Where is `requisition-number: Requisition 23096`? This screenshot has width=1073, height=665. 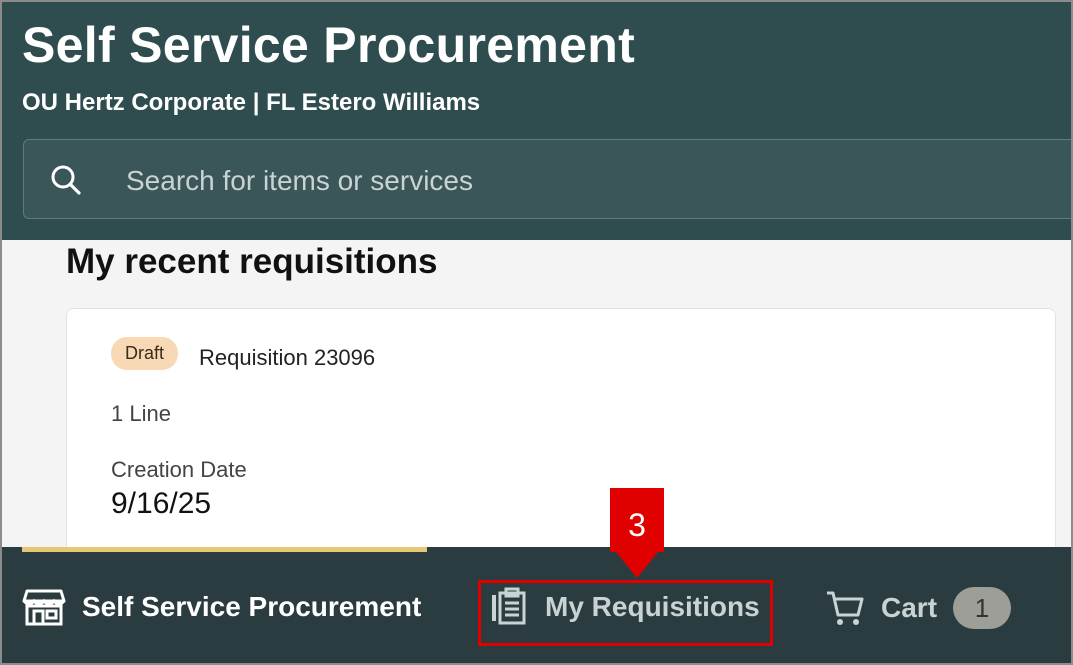
requisition-number: Requisition 23096 is located at coordinates (287, 358).